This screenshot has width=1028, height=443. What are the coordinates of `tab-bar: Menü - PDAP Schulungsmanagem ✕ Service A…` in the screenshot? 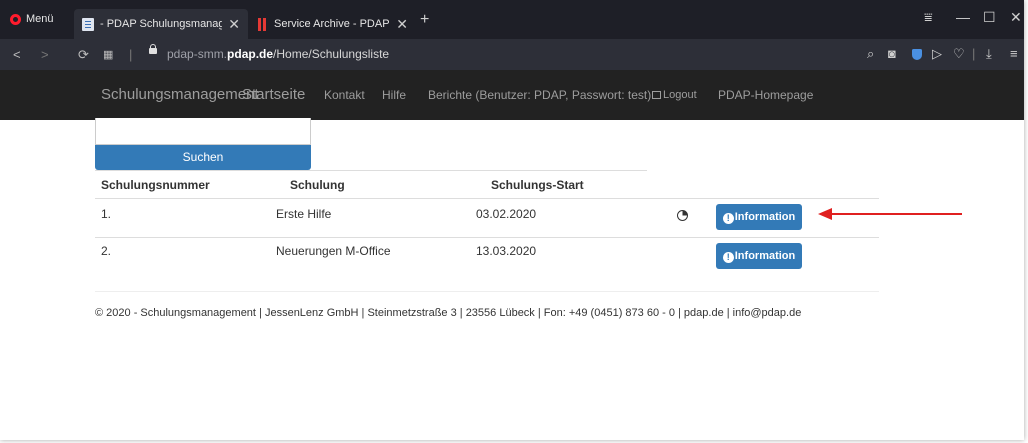 It's located at (512, 19).